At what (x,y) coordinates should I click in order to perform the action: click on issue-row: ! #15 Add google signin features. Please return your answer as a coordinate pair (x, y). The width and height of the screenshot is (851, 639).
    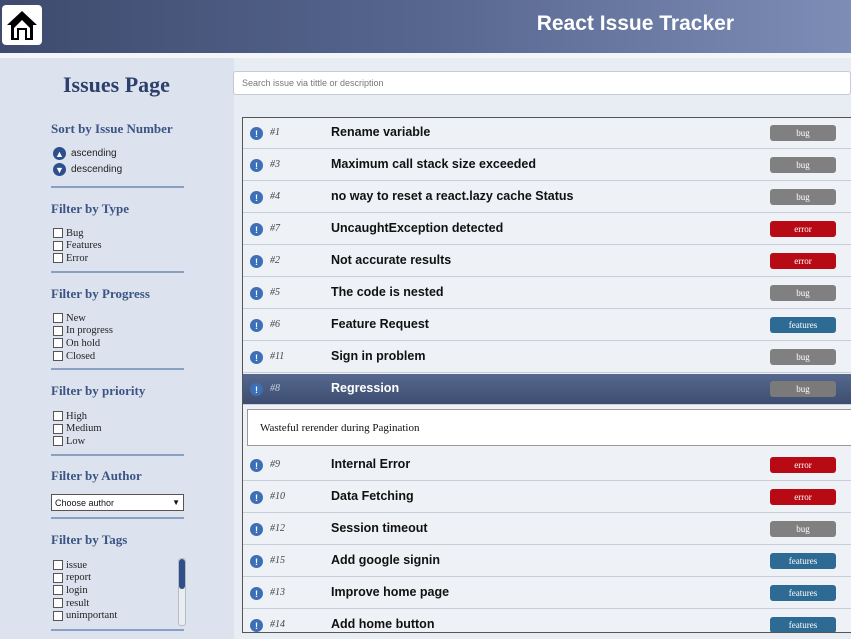
    Looking at the image, I should click on (547, 561).